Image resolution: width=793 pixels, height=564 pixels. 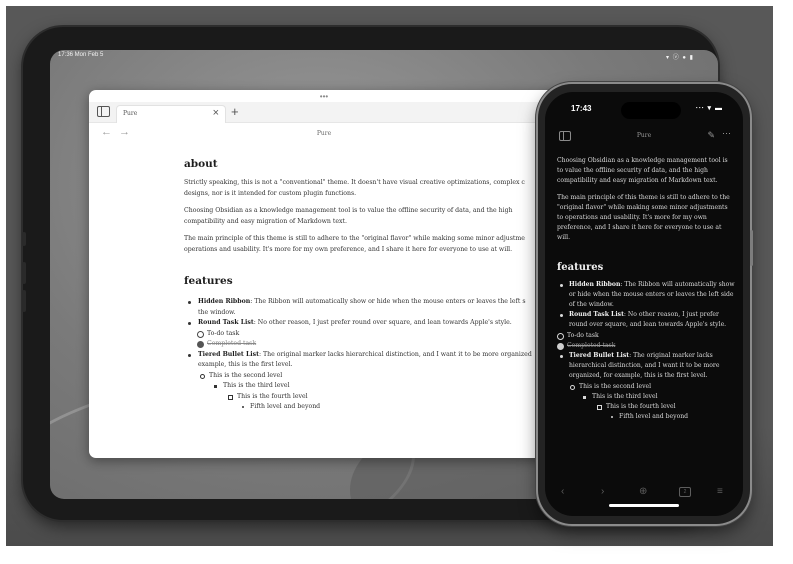 What do you see at coordinates (685, 492) in the screenshot?
I see `tab-count-icon: 2` at bounding box center [685, 492].